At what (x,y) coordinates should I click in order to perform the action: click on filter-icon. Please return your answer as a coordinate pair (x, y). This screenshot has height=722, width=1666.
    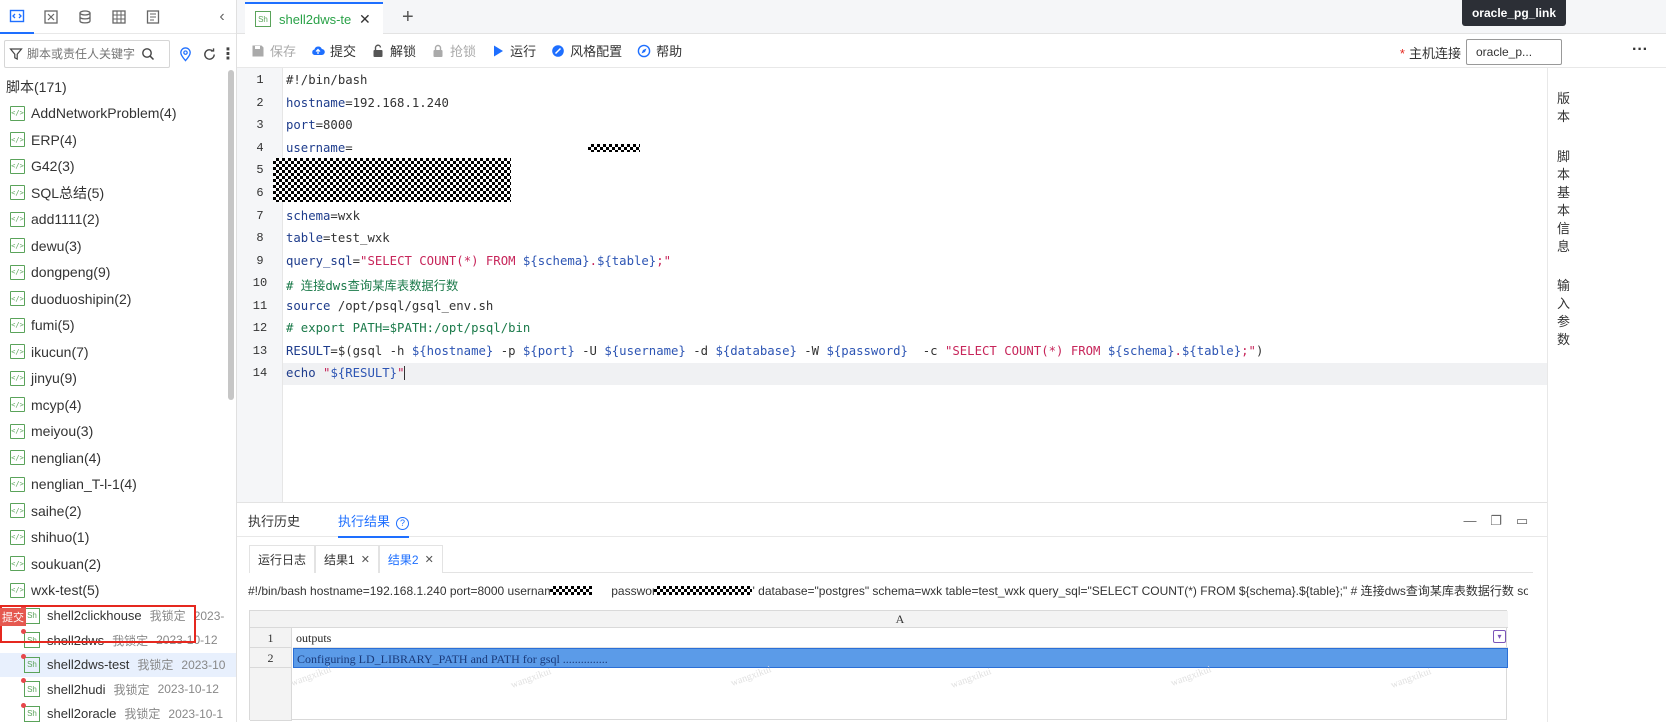
    Looking at the image, I should click on (16, 54).